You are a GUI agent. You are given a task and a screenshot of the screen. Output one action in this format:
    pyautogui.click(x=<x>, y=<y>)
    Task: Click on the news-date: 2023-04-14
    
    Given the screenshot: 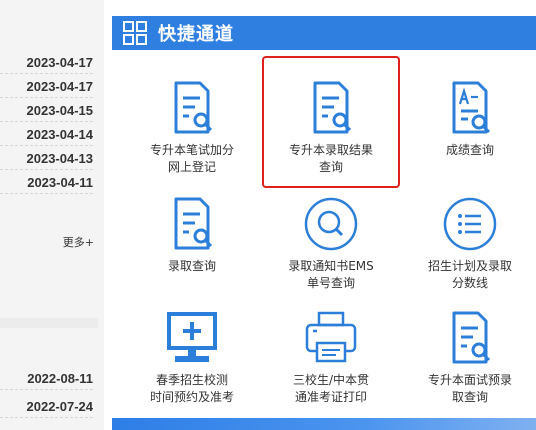 What is the action you would take?
    pyautogui.click(x=46, y=135)
    